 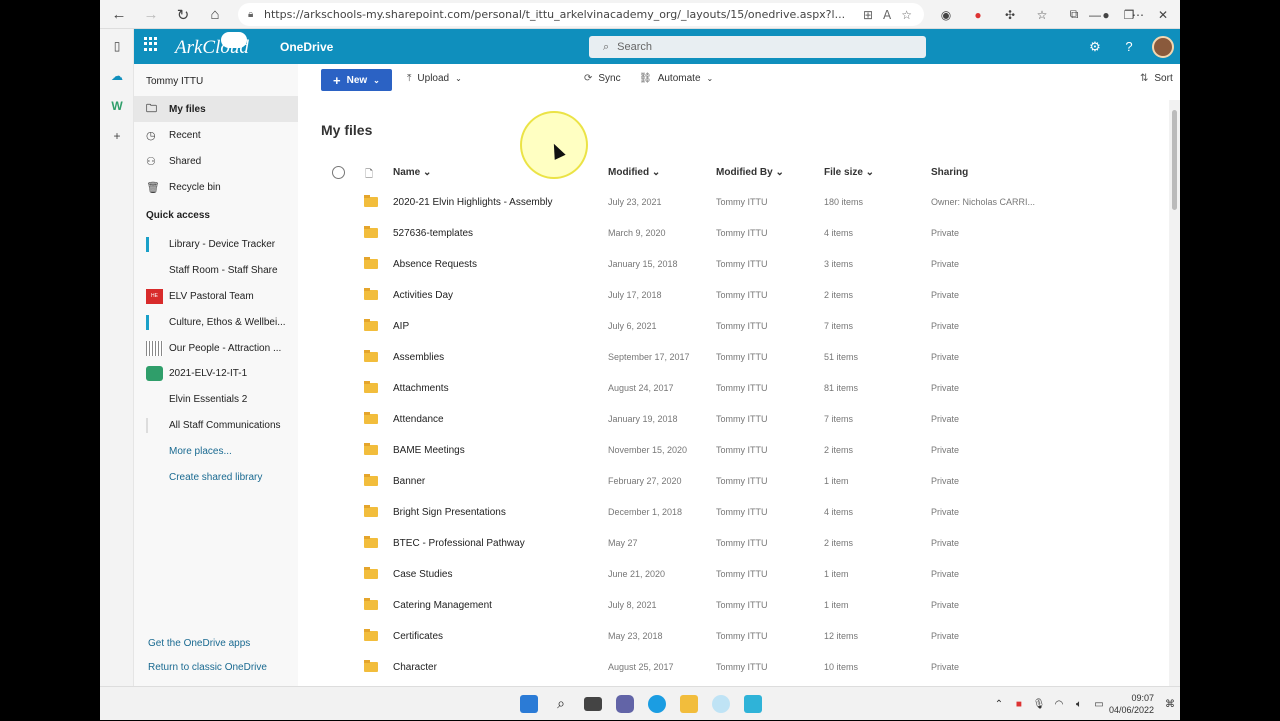 What do you see at coordinates (1160, 78) in the screenshot?
I see `sort-button: ⇅ Sort ⌄` at bounding box center [1160, 78].